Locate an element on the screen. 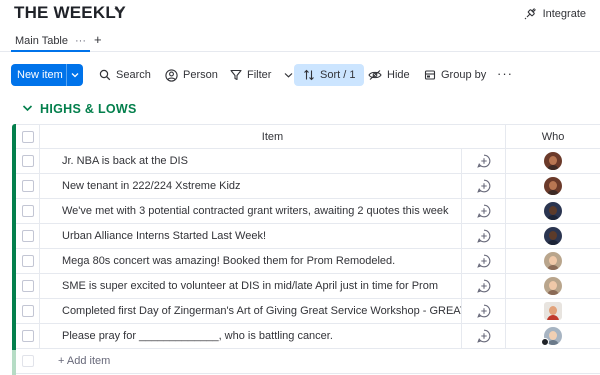  new-item-button: New item is located at coordinates (47, 75).